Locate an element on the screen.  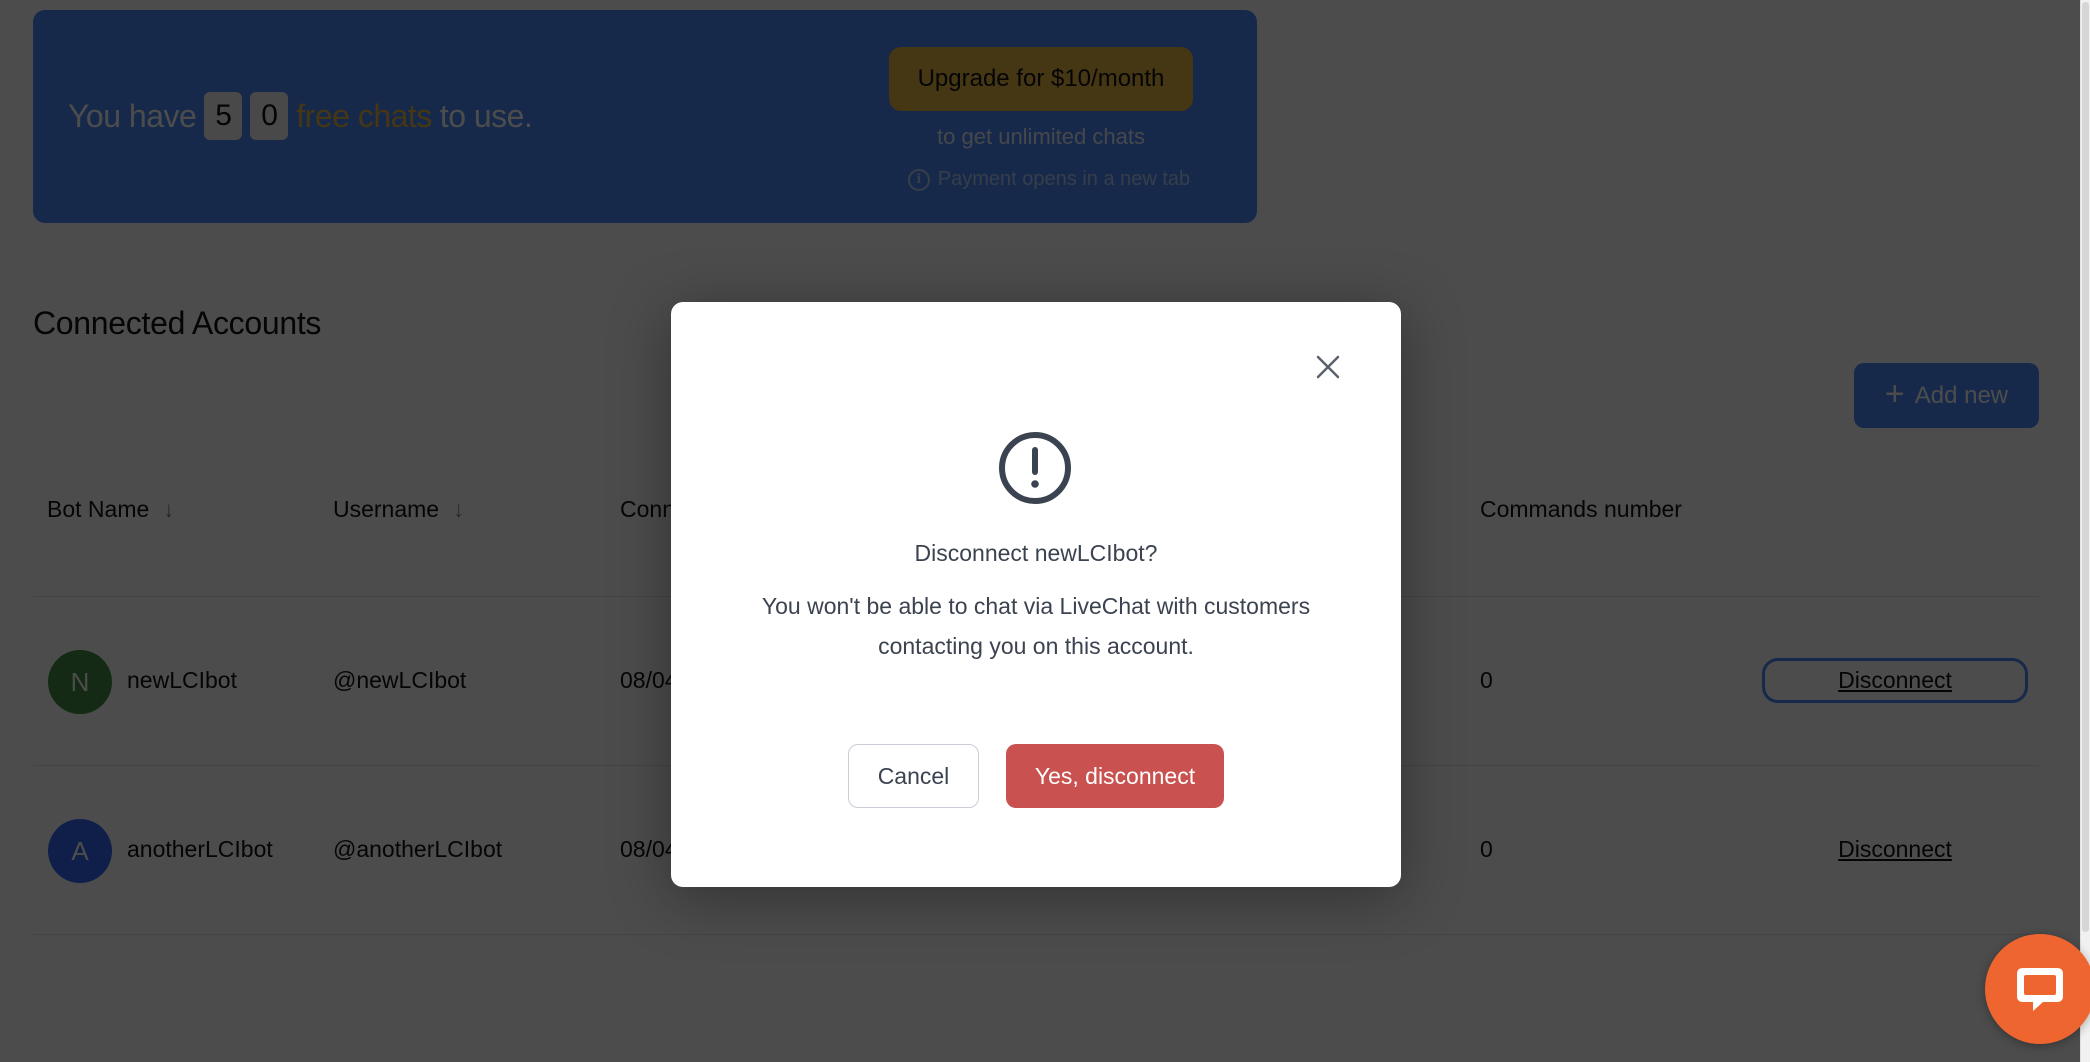
scrollbar-thumb is located at coordinates (2085, 467).